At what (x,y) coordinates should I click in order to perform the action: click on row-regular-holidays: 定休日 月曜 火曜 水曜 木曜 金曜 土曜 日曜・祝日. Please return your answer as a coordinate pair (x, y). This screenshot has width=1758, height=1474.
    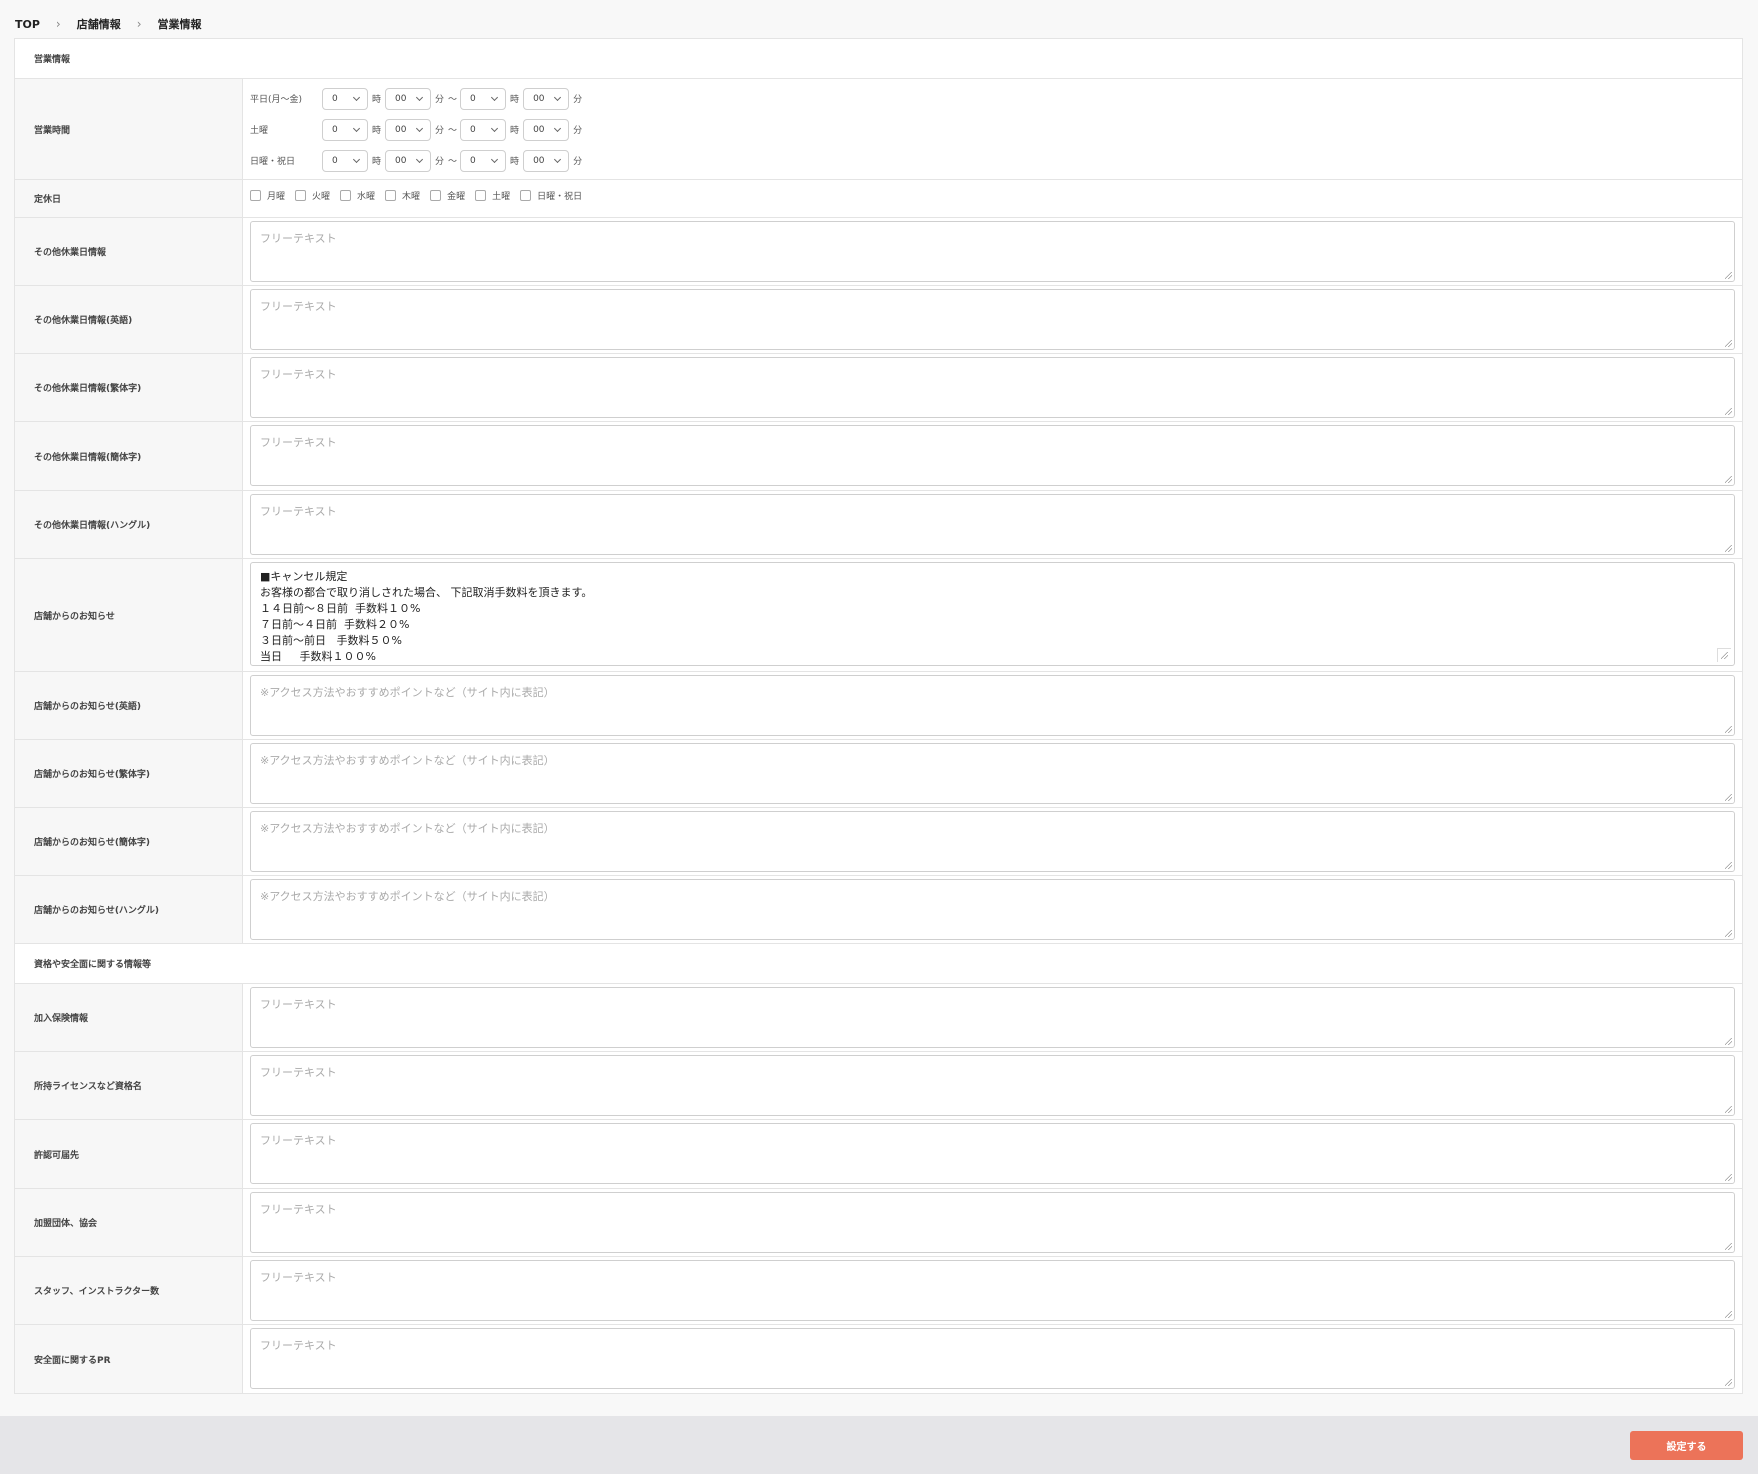
    Looking at the image, I should click on (878, 199).